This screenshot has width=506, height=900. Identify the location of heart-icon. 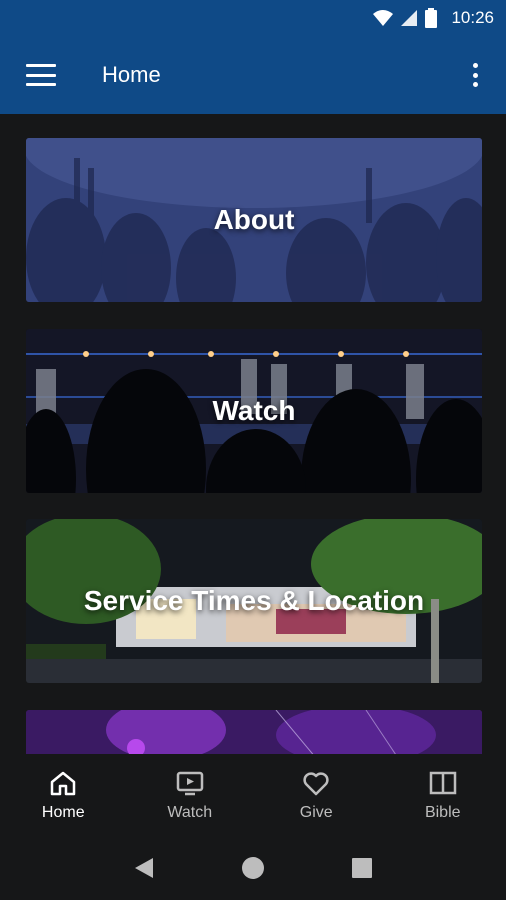
(316, 784).